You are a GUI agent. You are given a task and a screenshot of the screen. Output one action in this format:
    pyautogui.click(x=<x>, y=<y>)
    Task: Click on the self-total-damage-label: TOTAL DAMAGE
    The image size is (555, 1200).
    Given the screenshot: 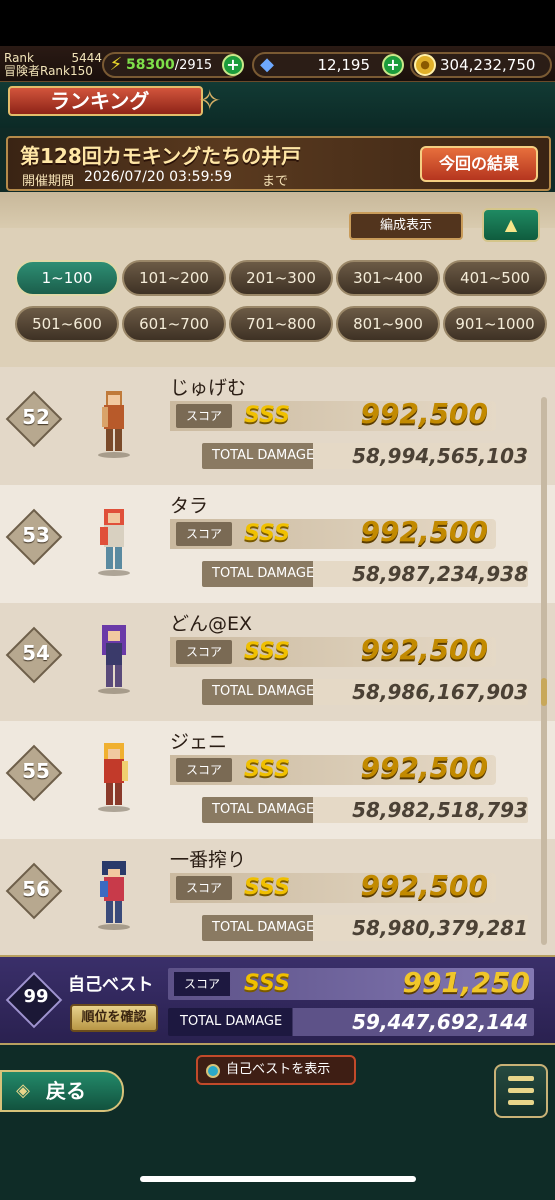 What is the action you would take?
    pyautogui.click(x=231, y=1021)
    